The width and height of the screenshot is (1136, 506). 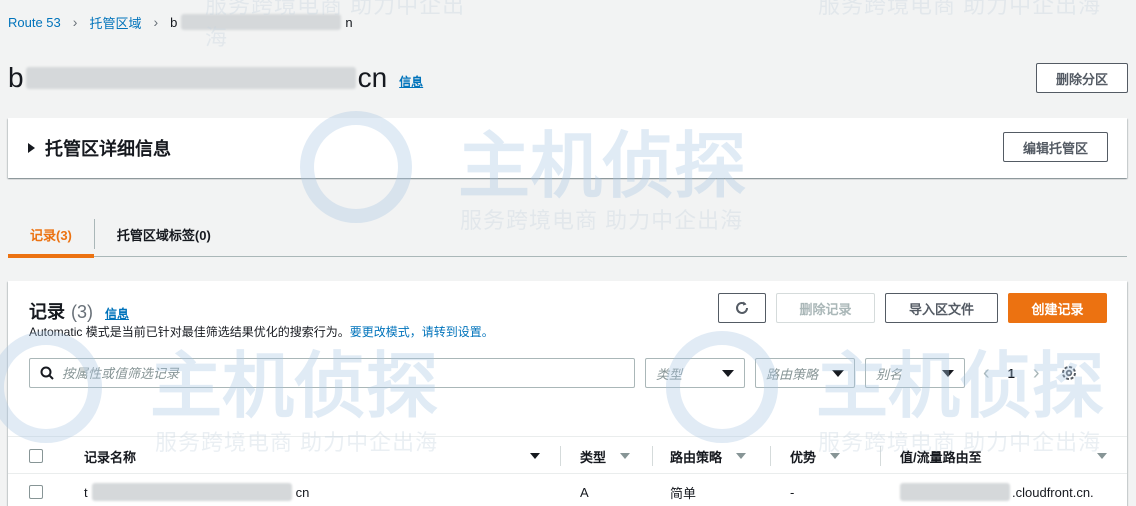 What do you see at coordinates (1011, 373) in the screenshot?
I see `current-page-number: 1` at bounding box center [1011, 373].